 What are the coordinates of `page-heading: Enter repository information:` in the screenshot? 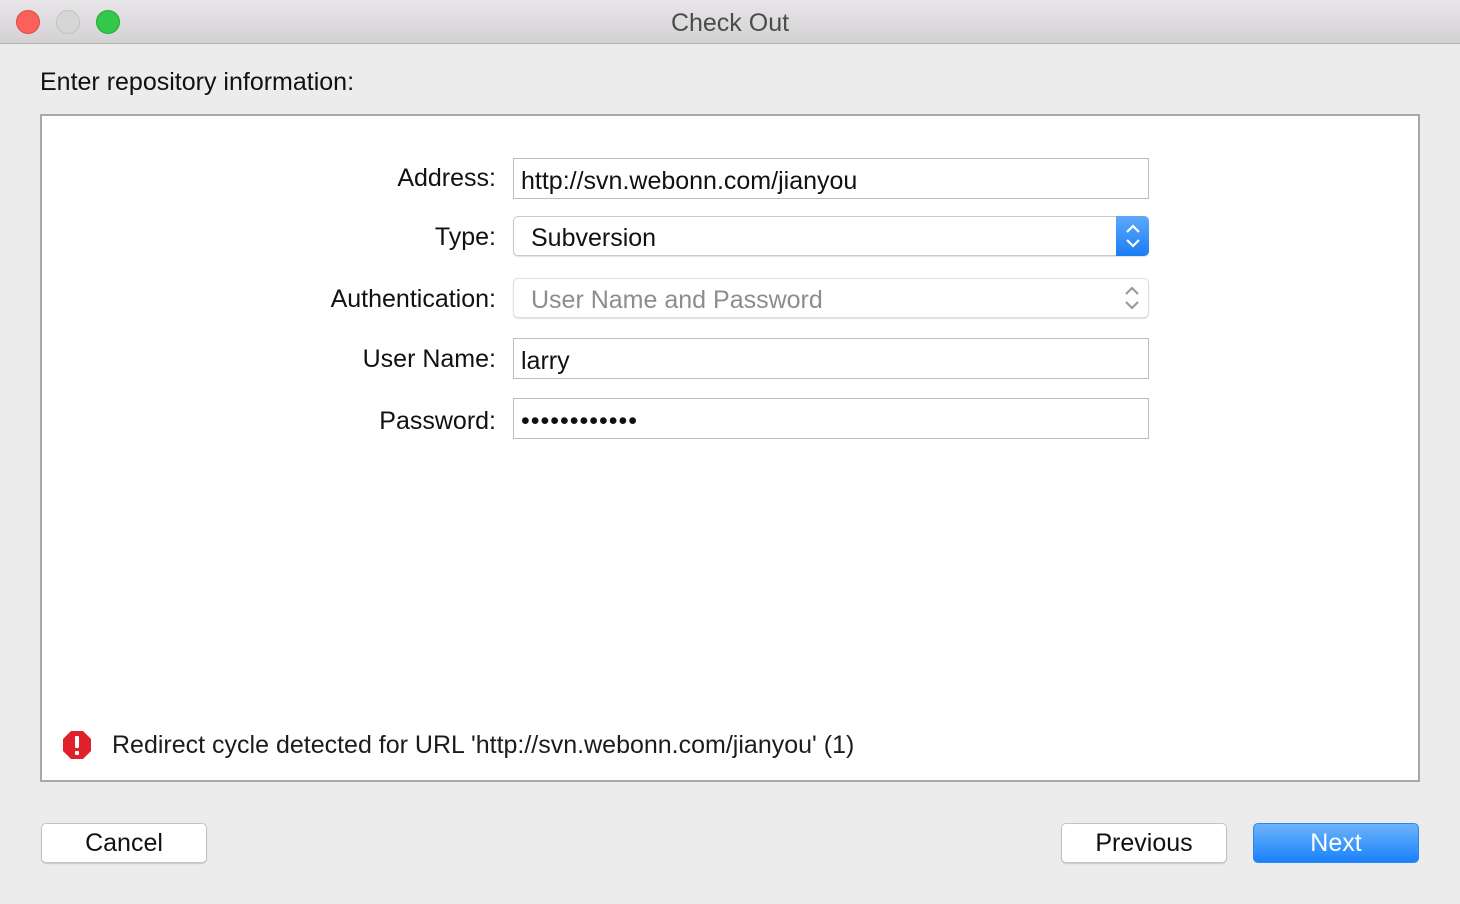 It's located at (197, 82).